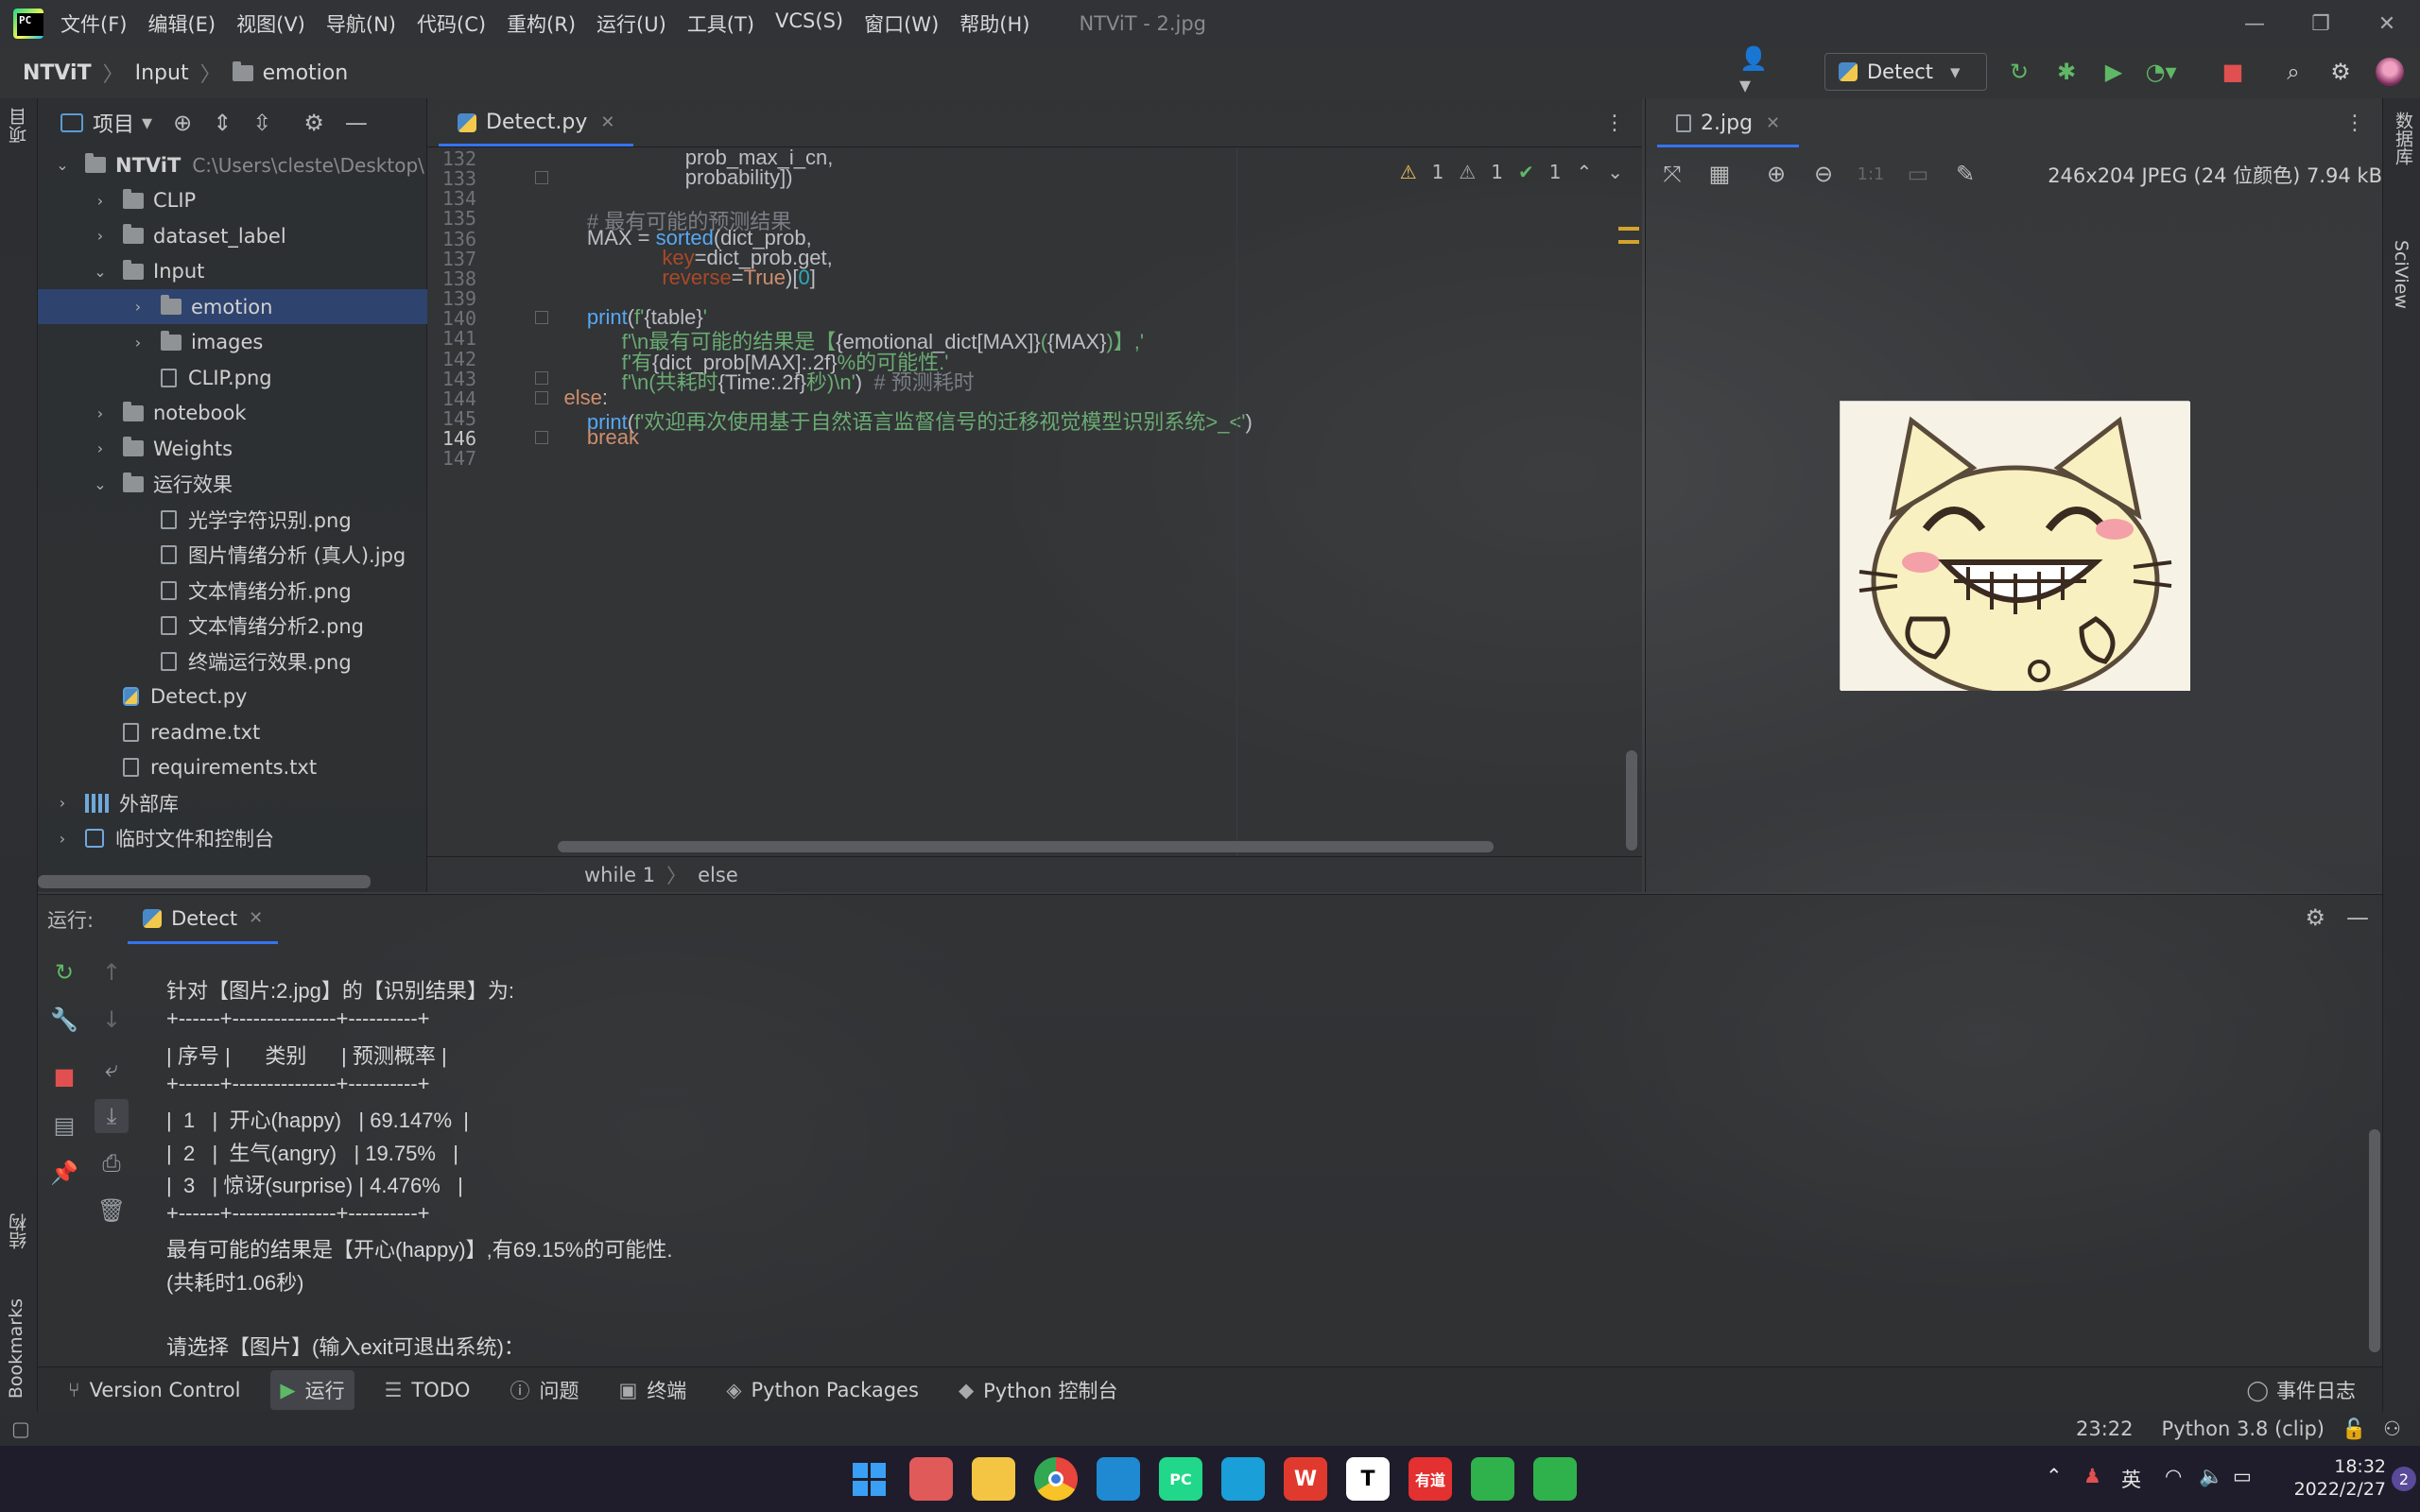 Image resolution: width=2420 pixels, height=1512 pixels. Describe the element at coordinates (994, 23) in the screenshot. I see `menu-item: 帮助(H)` at that location.